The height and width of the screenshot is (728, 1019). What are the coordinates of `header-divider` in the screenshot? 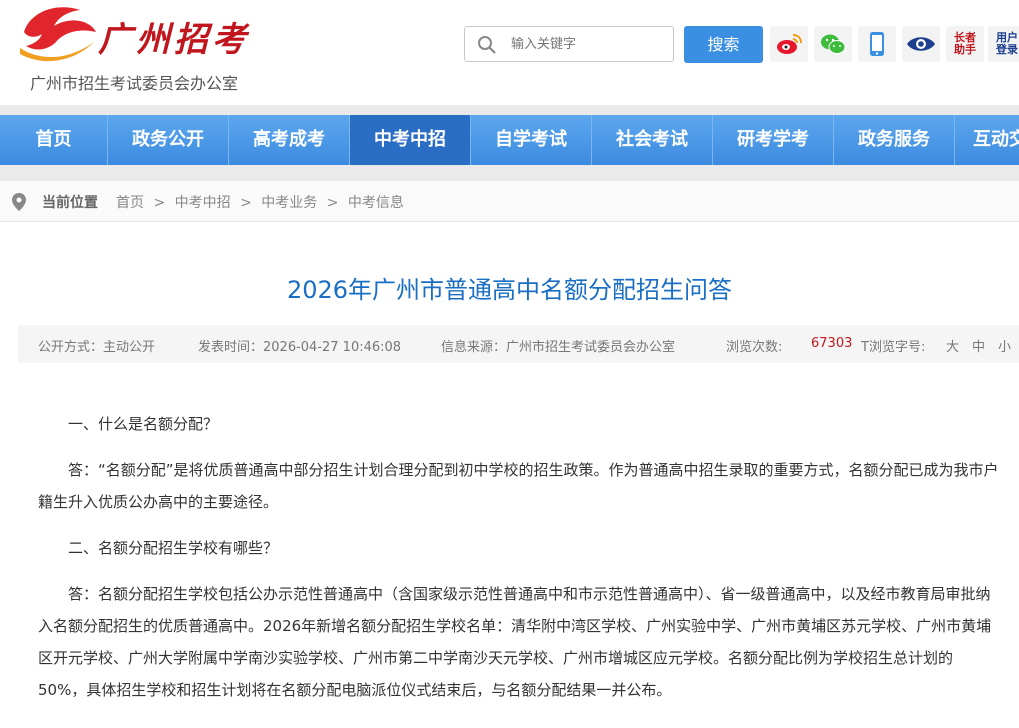 It's located at (509, 110).